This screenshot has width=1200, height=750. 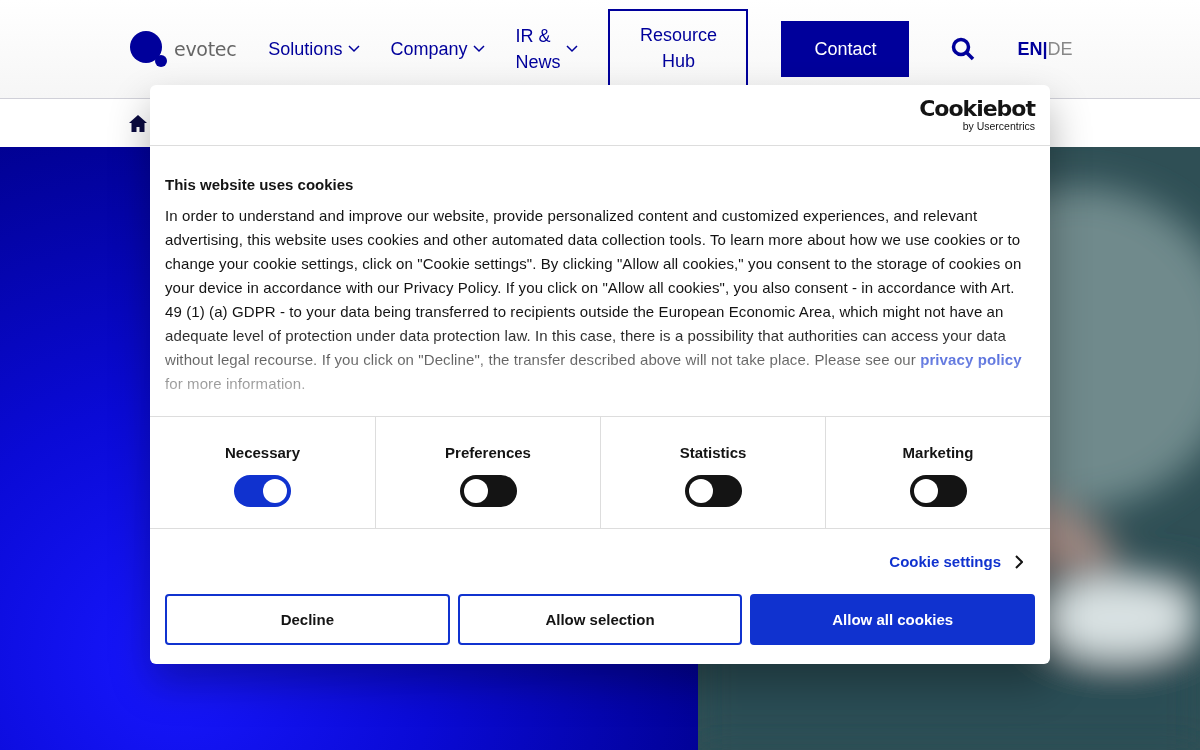 What do you see at coordinates (998, 126) in the screenshot?
I see `brand-byline: by Usercentrics` at bounding box center [998, 126].